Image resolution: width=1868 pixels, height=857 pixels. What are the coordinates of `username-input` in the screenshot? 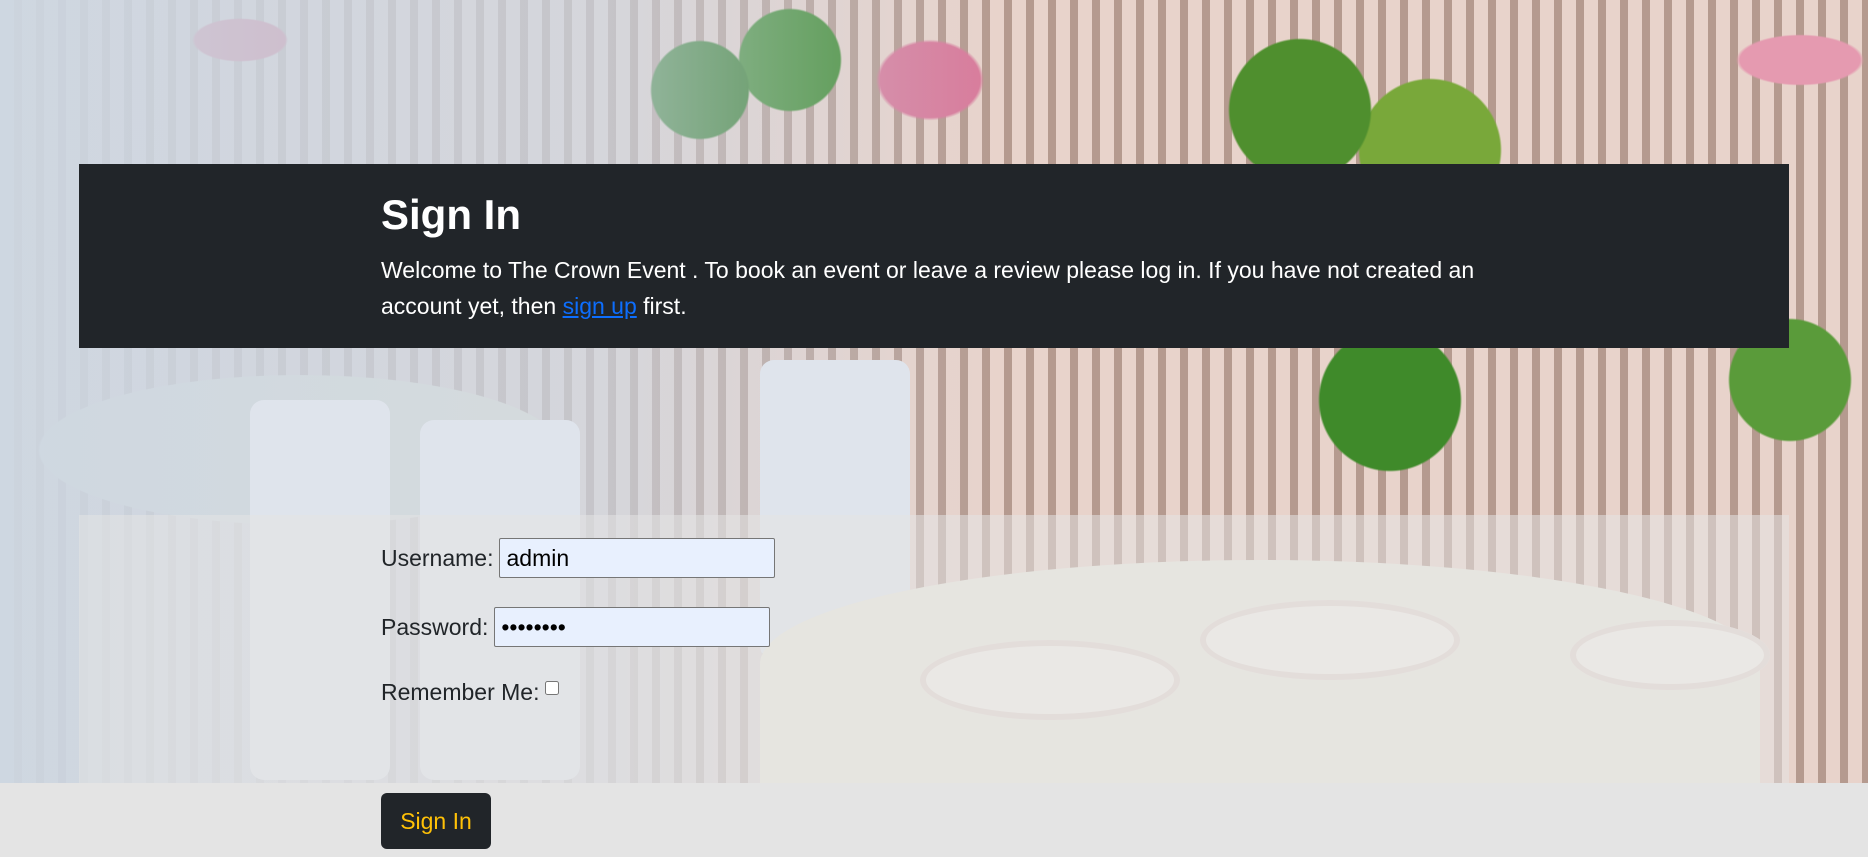 It's located at (637, 558).